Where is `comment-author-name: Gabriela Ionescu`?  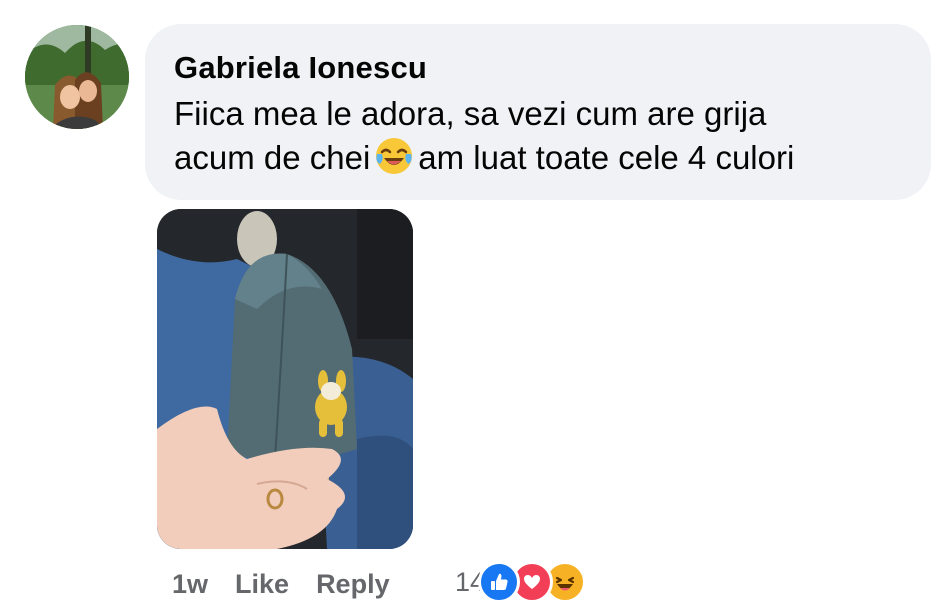
comment-author-name: Gabriela Ionescu is located at coordinates (537, 68).